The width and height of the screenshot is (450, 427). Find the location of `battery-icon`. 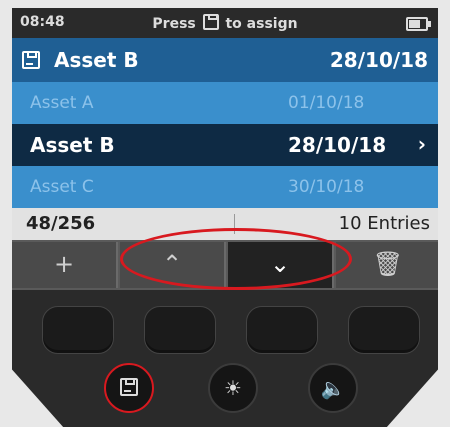

battery-icon is located at coordinates (418, 24).